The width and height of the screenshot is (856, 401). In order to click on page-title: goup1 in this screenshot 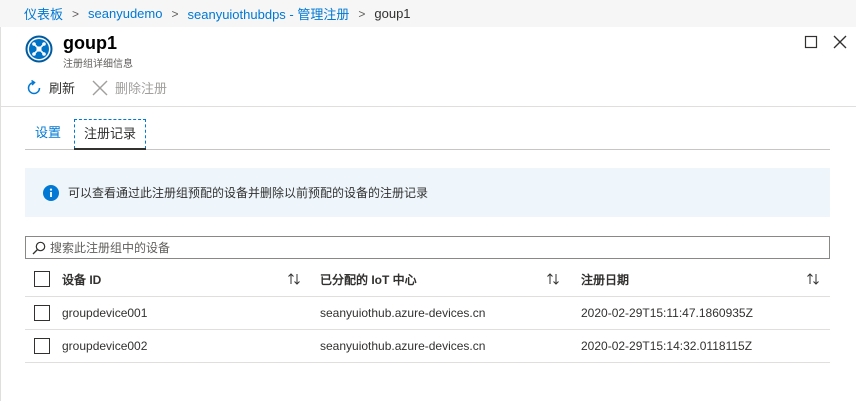, I will do `click(90, 43)`.